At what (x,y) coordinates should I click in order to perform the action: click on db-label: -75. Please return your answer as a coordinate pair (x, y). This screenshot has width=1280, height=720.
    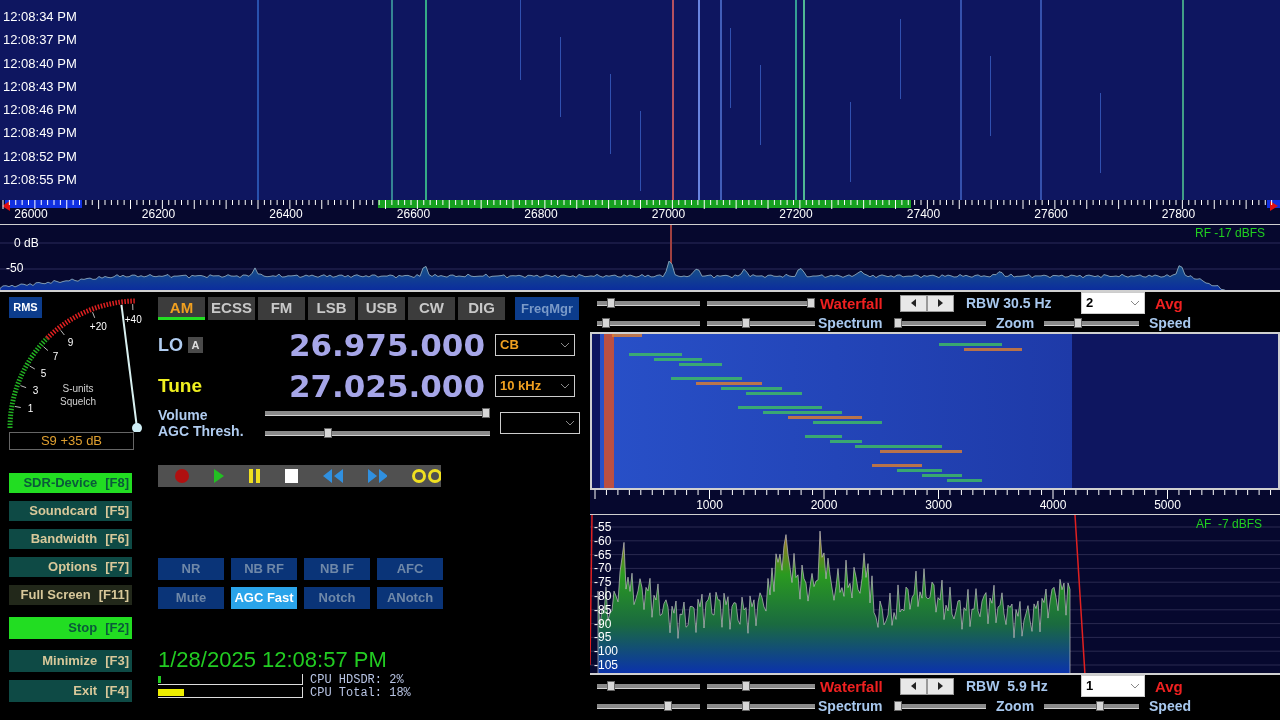
    Looking at the image, I should click on (603, 583).